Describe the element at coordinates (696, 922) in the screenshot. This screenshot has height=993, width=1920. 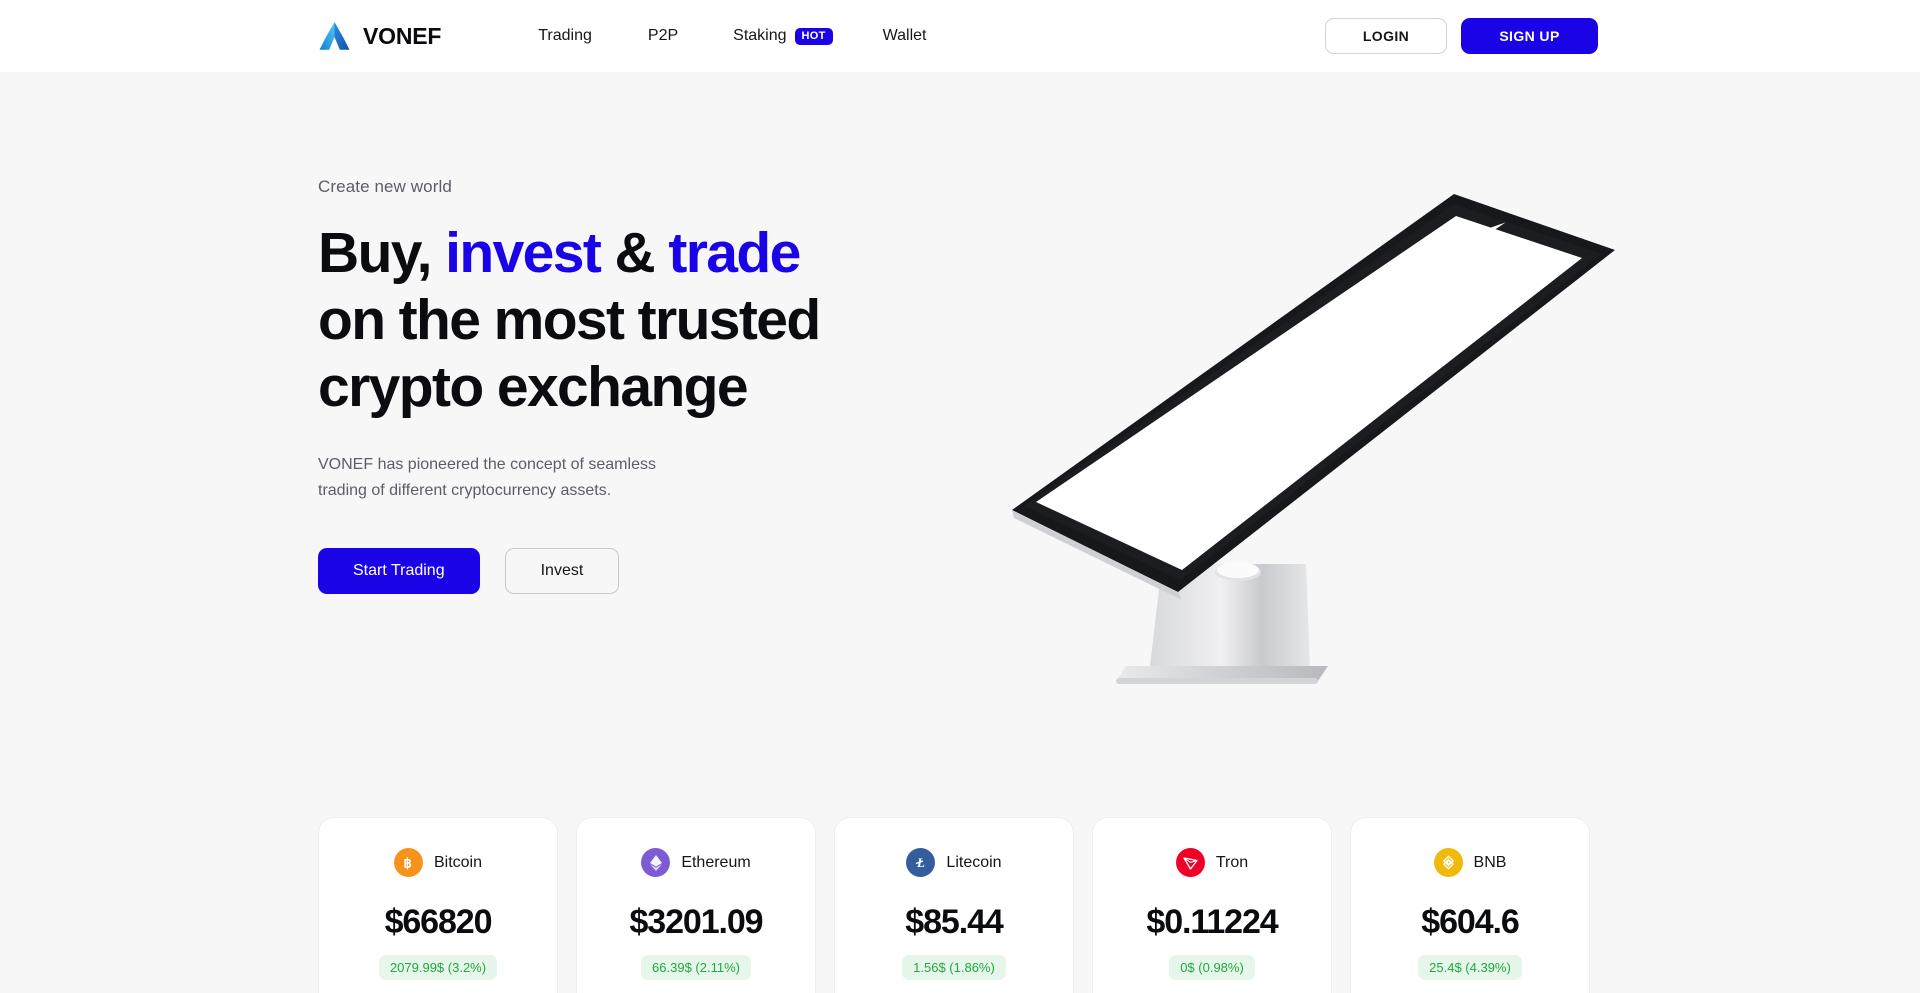
I see `coin-price: $3201.09` at that location.